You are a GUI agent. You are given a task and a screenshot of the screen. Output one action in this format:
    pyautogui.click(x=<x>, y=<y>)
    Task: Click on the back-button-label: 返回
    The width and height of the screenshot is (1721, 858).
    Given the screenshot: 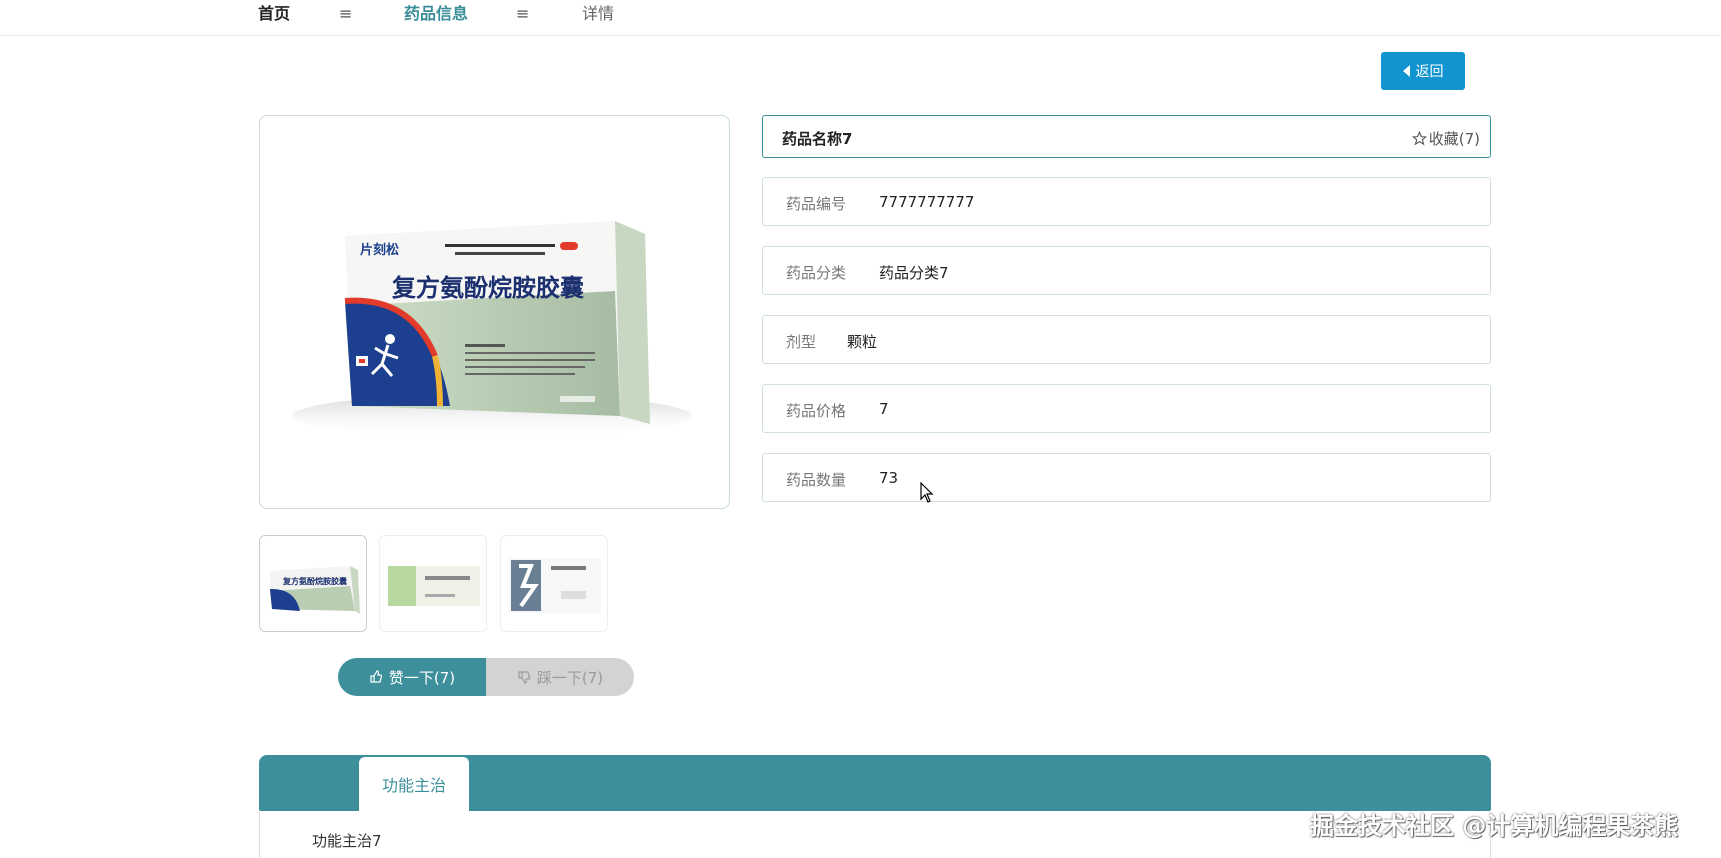 What is the action you would take?
    pyautogui.click(x=1429, y=72)
    